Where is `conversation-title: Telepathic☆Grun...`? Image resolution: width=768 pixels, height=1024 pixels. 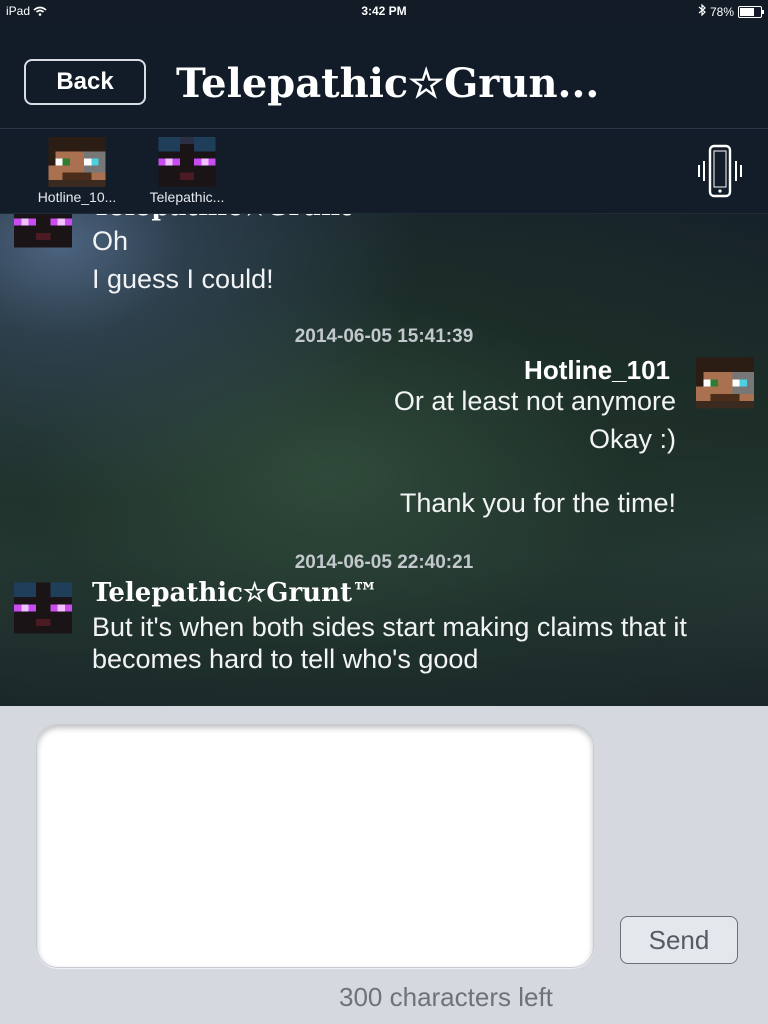
conversation-title: Telepathic☆Grun... is located at coordinates (388, 83).